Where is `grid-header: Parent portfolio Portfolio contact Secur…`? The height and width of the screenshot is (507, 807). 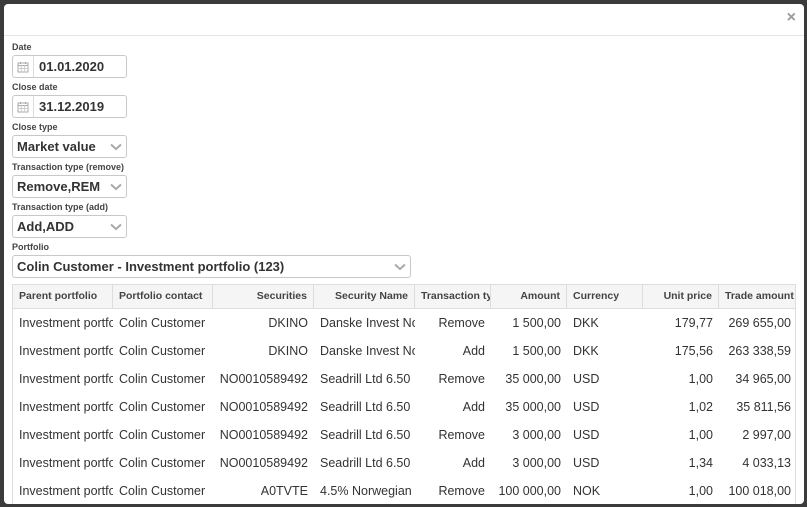
grid-header: Parent portfolio Portfolio contact Secur… is located at coordinates (404, 297).